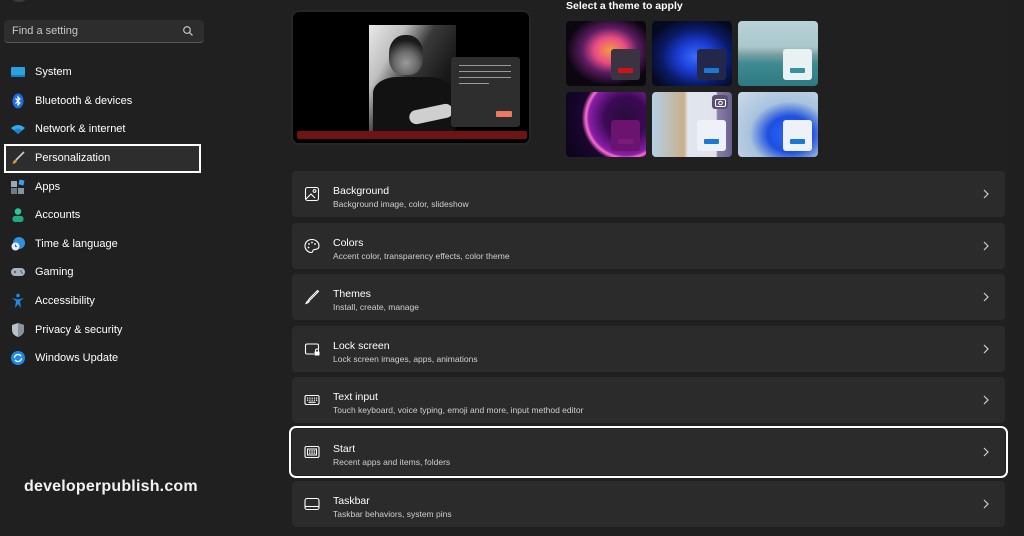 This screenshot has width=1024, height=536. I want to click on card-subtitle: Lock screen images, apps, animations, so click(405, 358).